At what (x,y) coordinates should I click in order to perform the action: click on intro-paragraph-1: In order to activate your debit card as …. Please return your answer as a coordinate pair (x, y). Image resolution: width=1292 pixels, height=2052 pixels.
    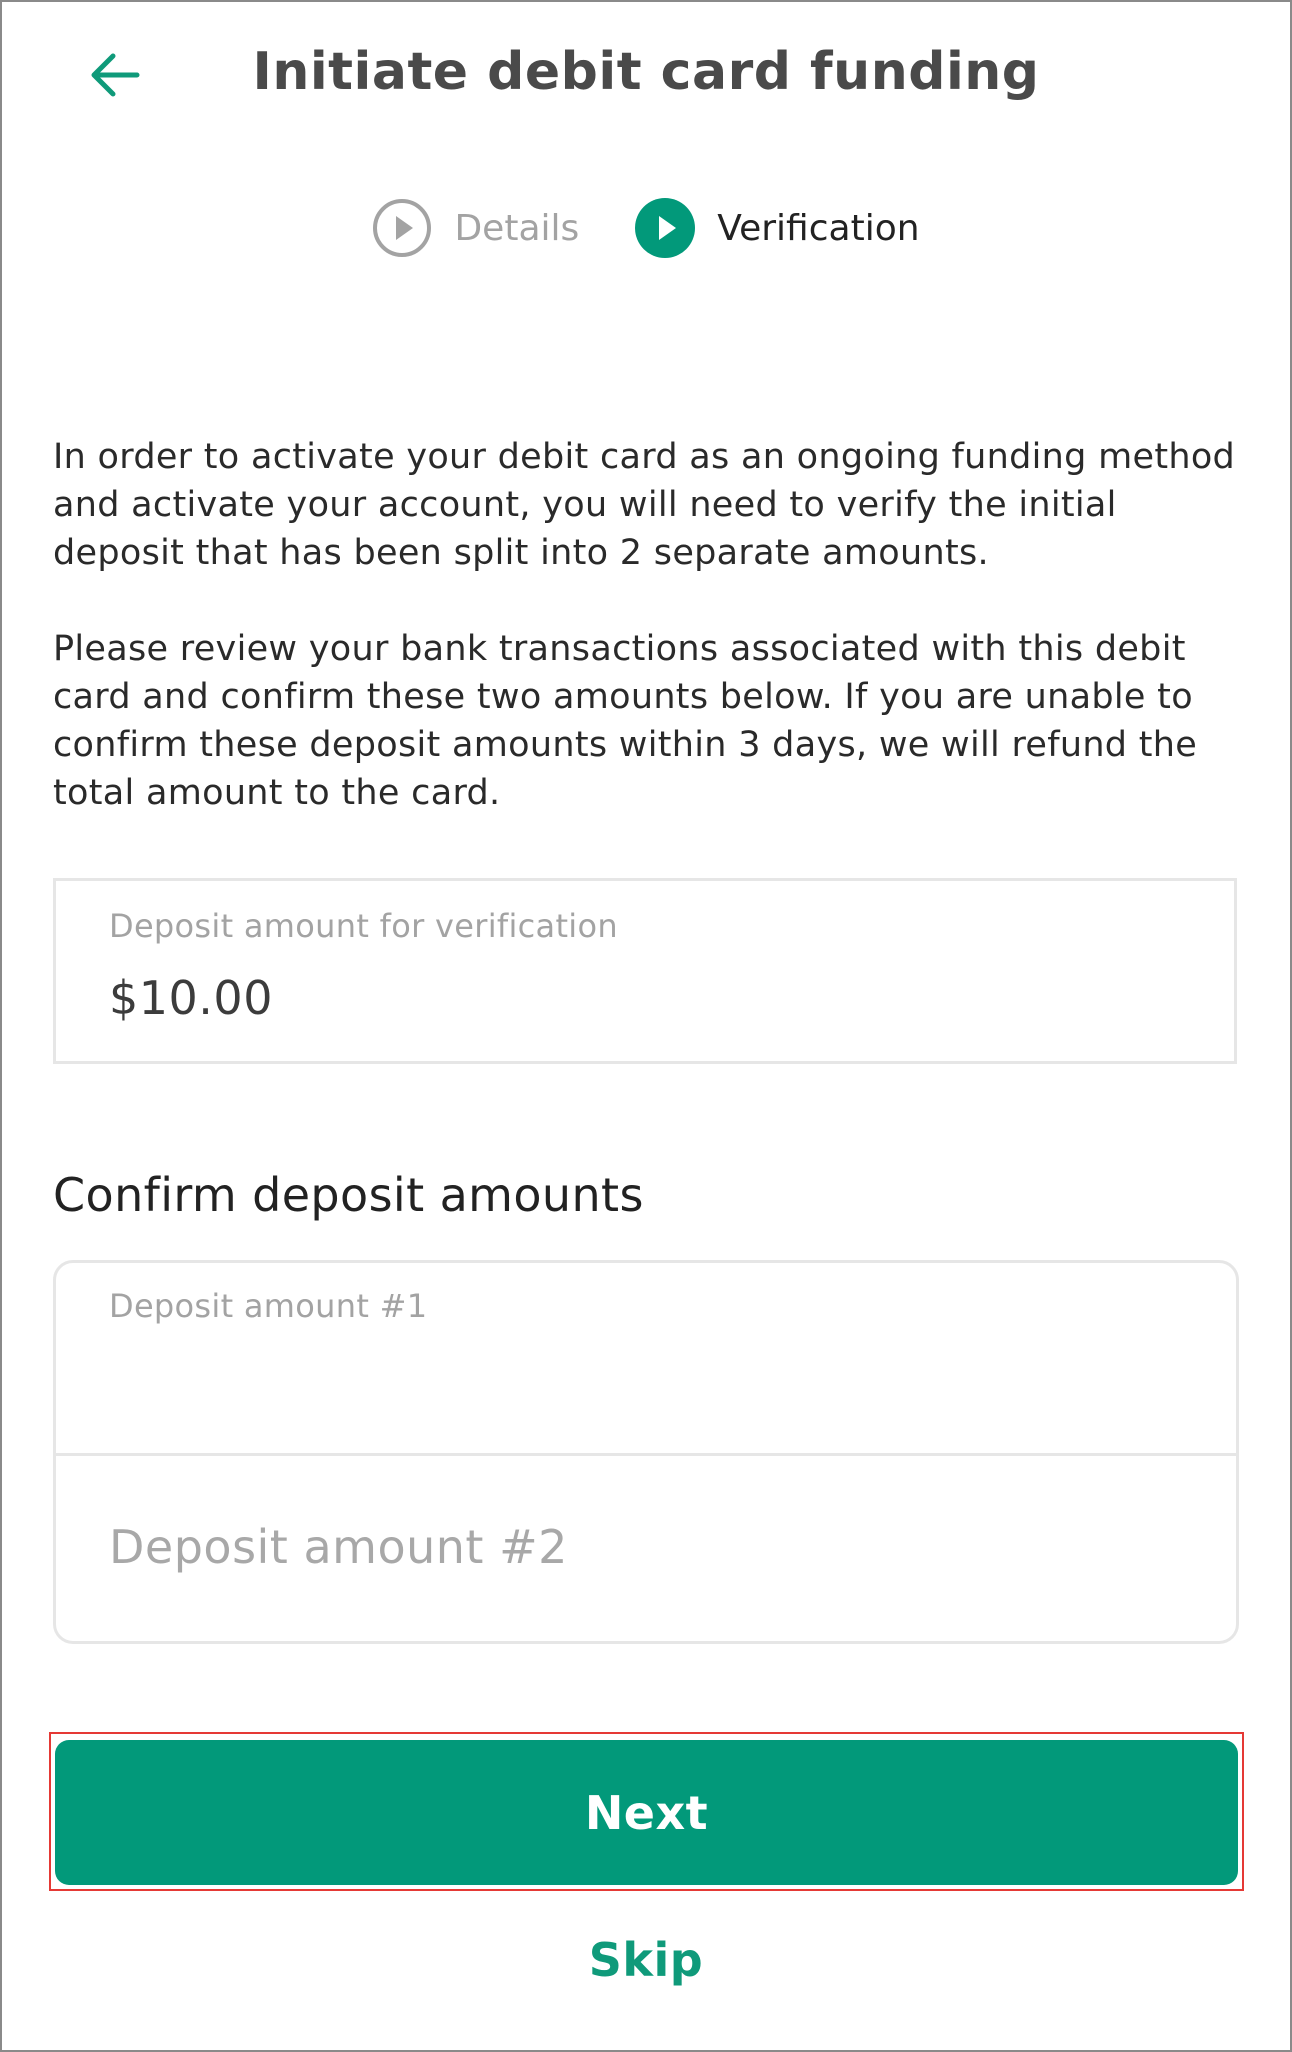
    Looking at the image, I should click on (644, 505).